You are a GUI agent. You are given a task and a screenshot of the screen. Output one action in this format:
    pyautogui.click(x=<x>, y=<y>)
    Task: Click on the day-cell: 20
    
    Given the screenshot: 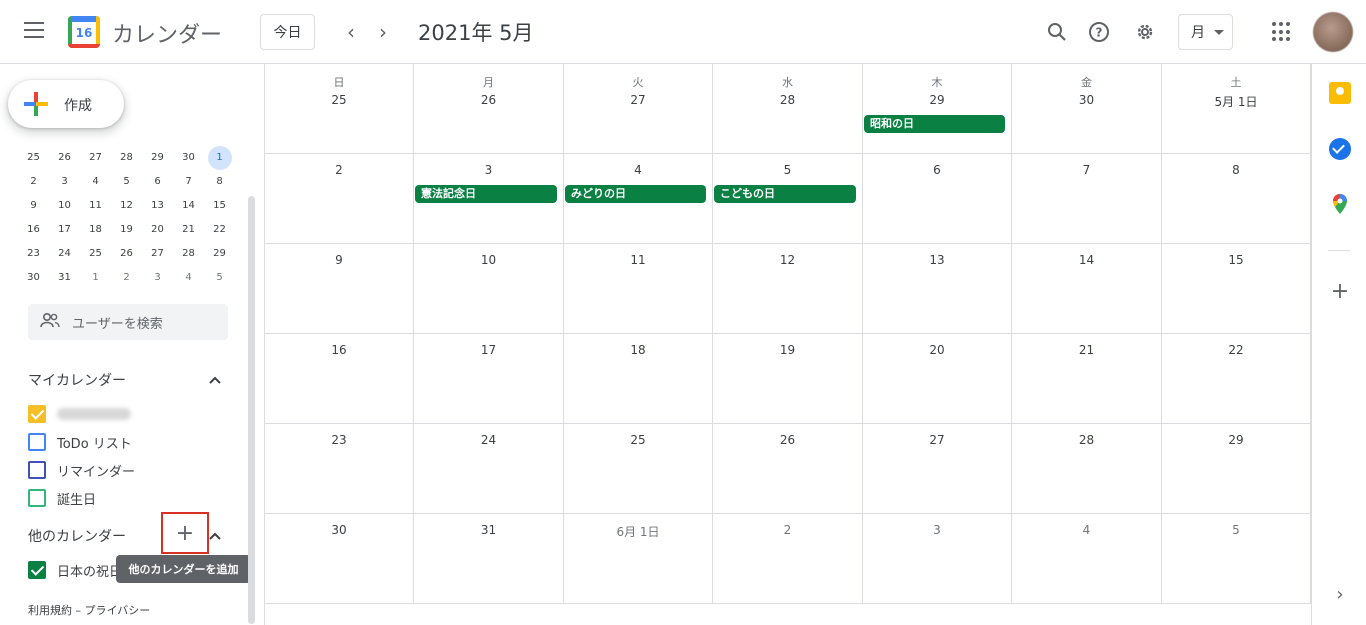 What is the action you would take?
    pyautogui.click(x=937, y=378)
    